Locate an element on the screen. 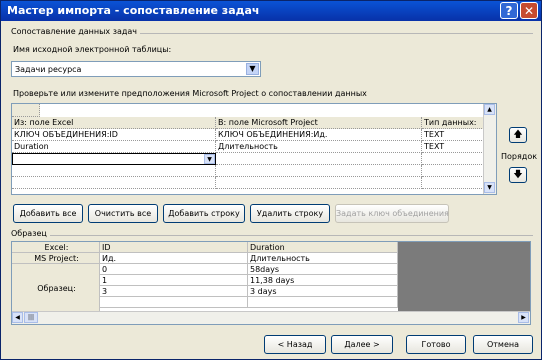 The width and height of the screenshot is (542, 360). sample-row-label: MS Project: is located at coordinates (56, 258).